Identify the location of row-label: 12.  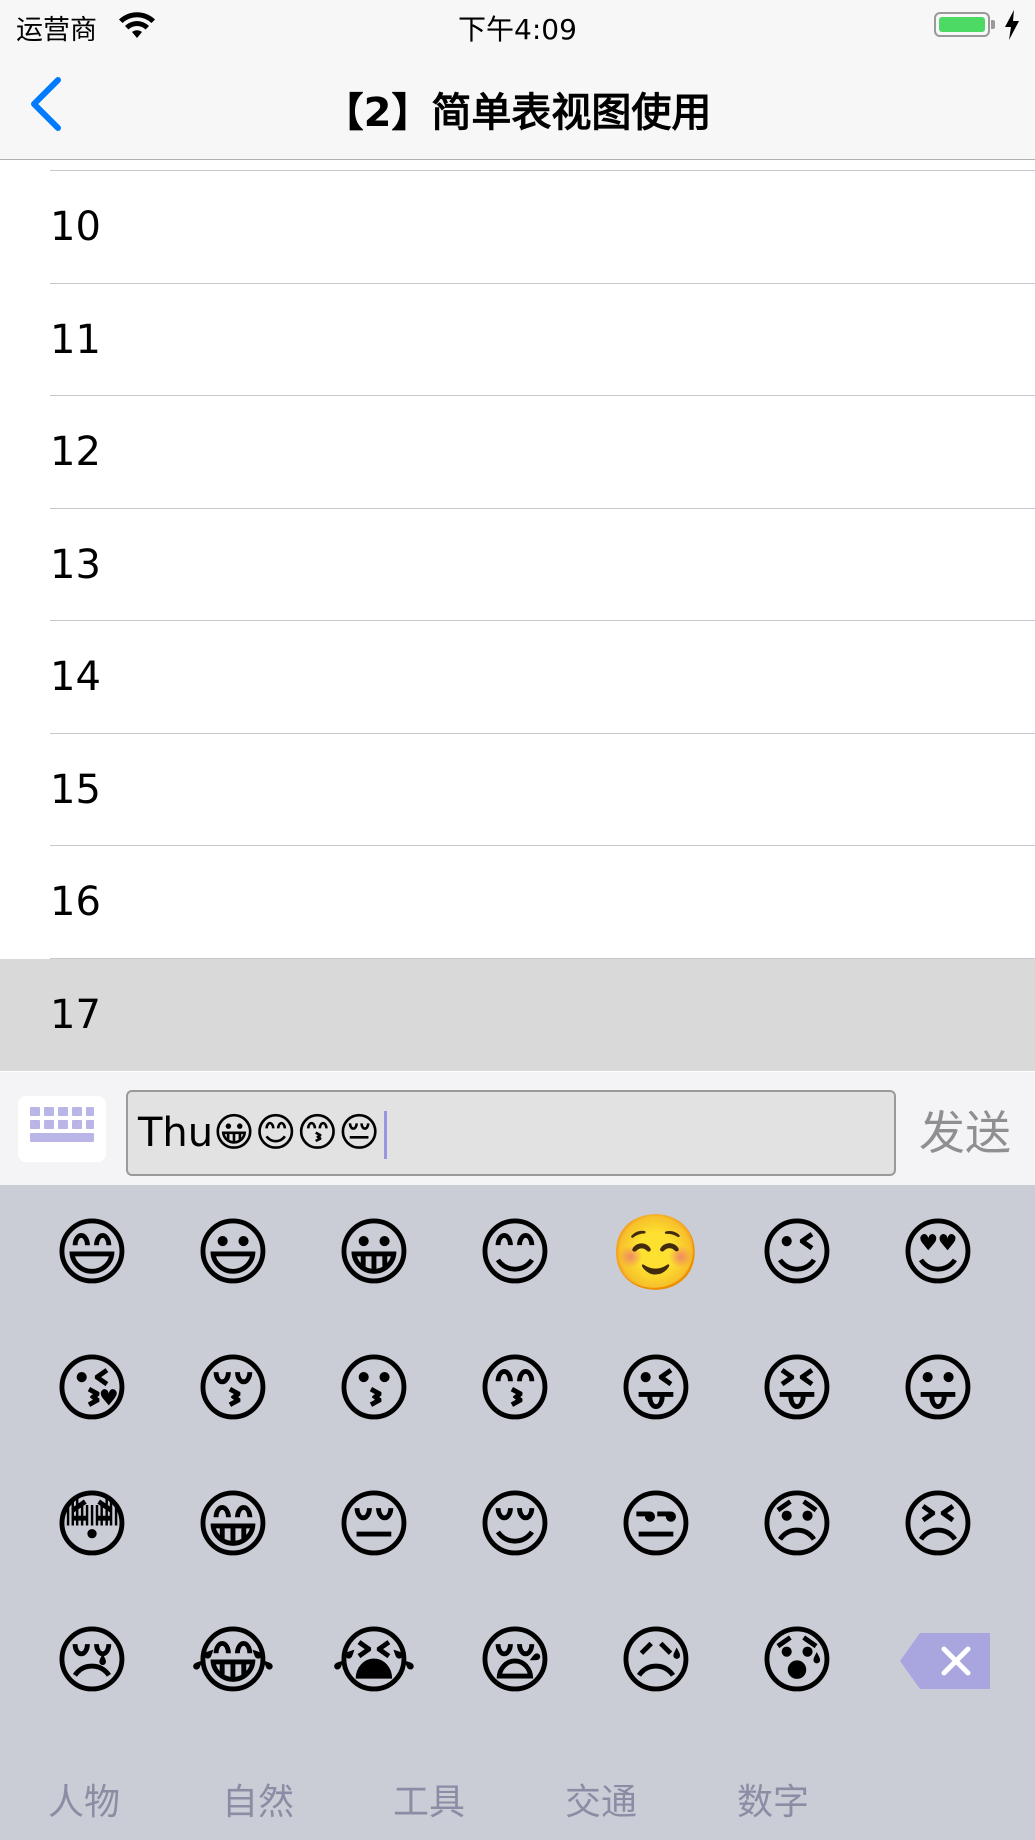
(75, 452).